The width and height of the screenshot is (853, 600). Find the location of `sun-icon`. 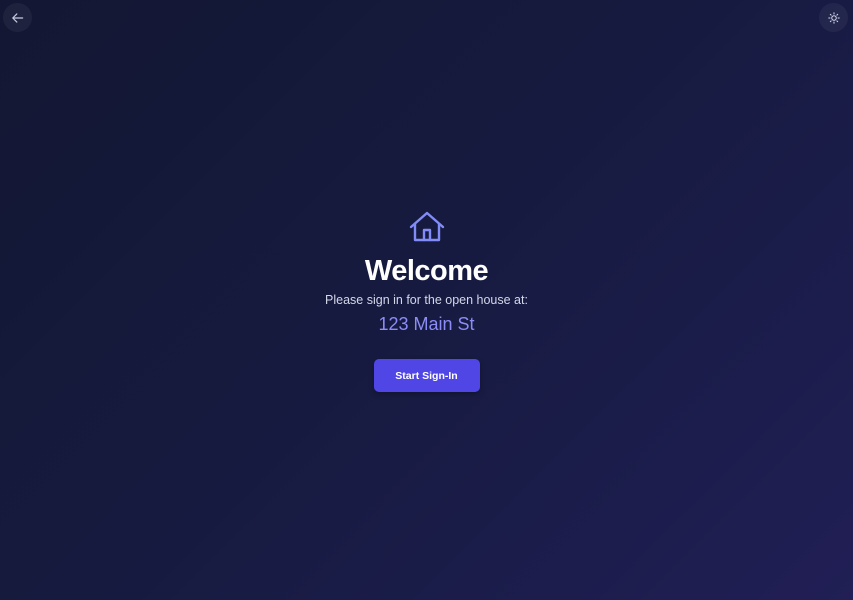

sun-icon is located at coordinates (833, 17).